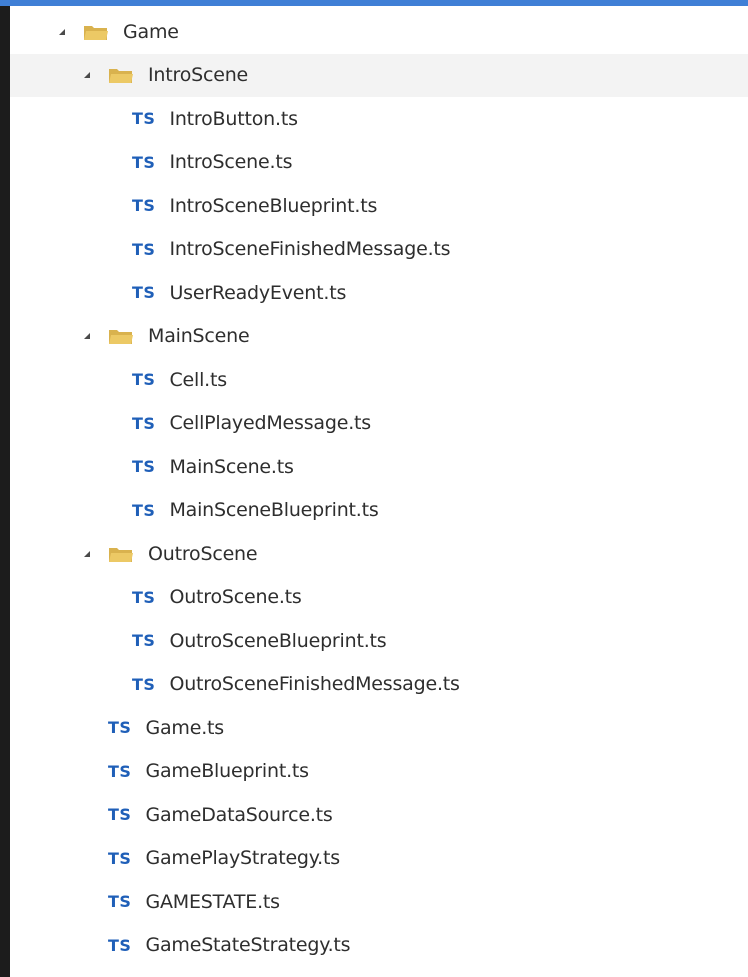 This screenshot has width=748, height=977. I want to click on tree-file: TS OutroSceneBlueprint.ts, so click(379, 641).